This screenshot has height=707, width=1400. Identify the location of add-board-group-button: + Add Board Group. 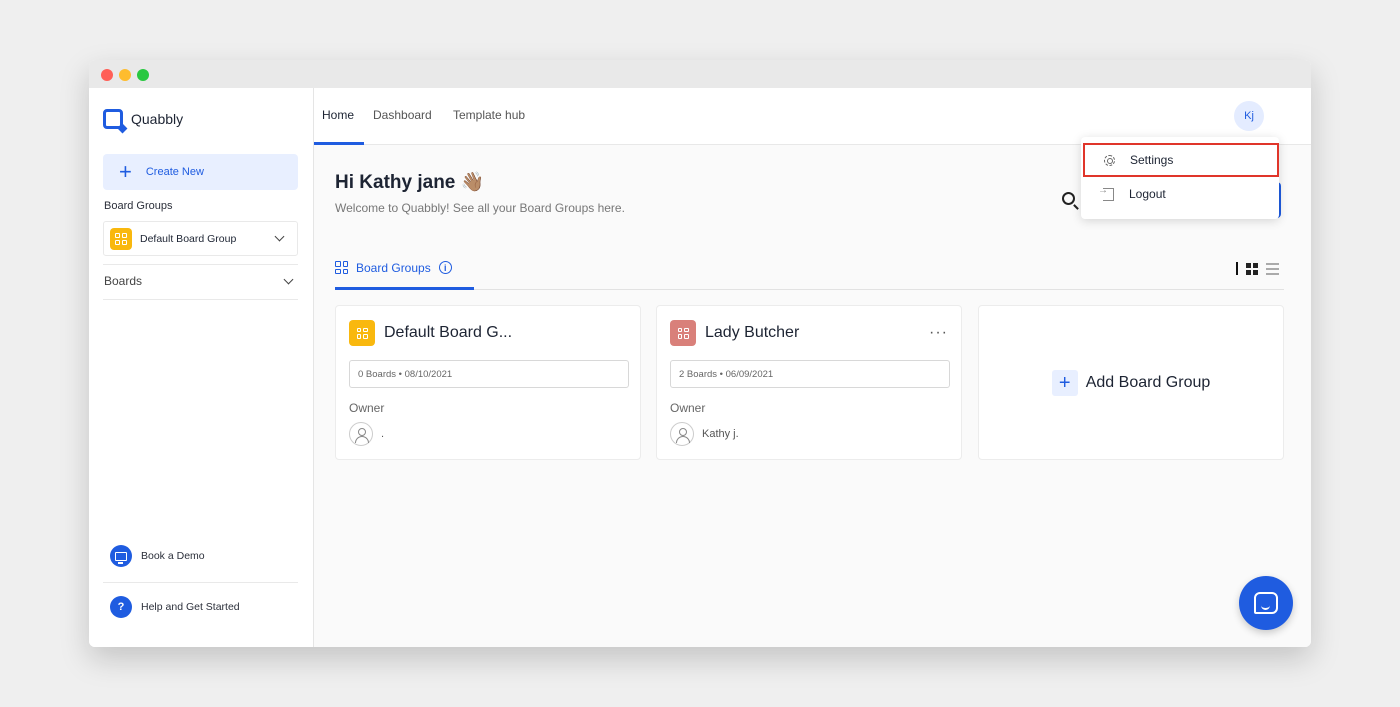
(1131, 382).